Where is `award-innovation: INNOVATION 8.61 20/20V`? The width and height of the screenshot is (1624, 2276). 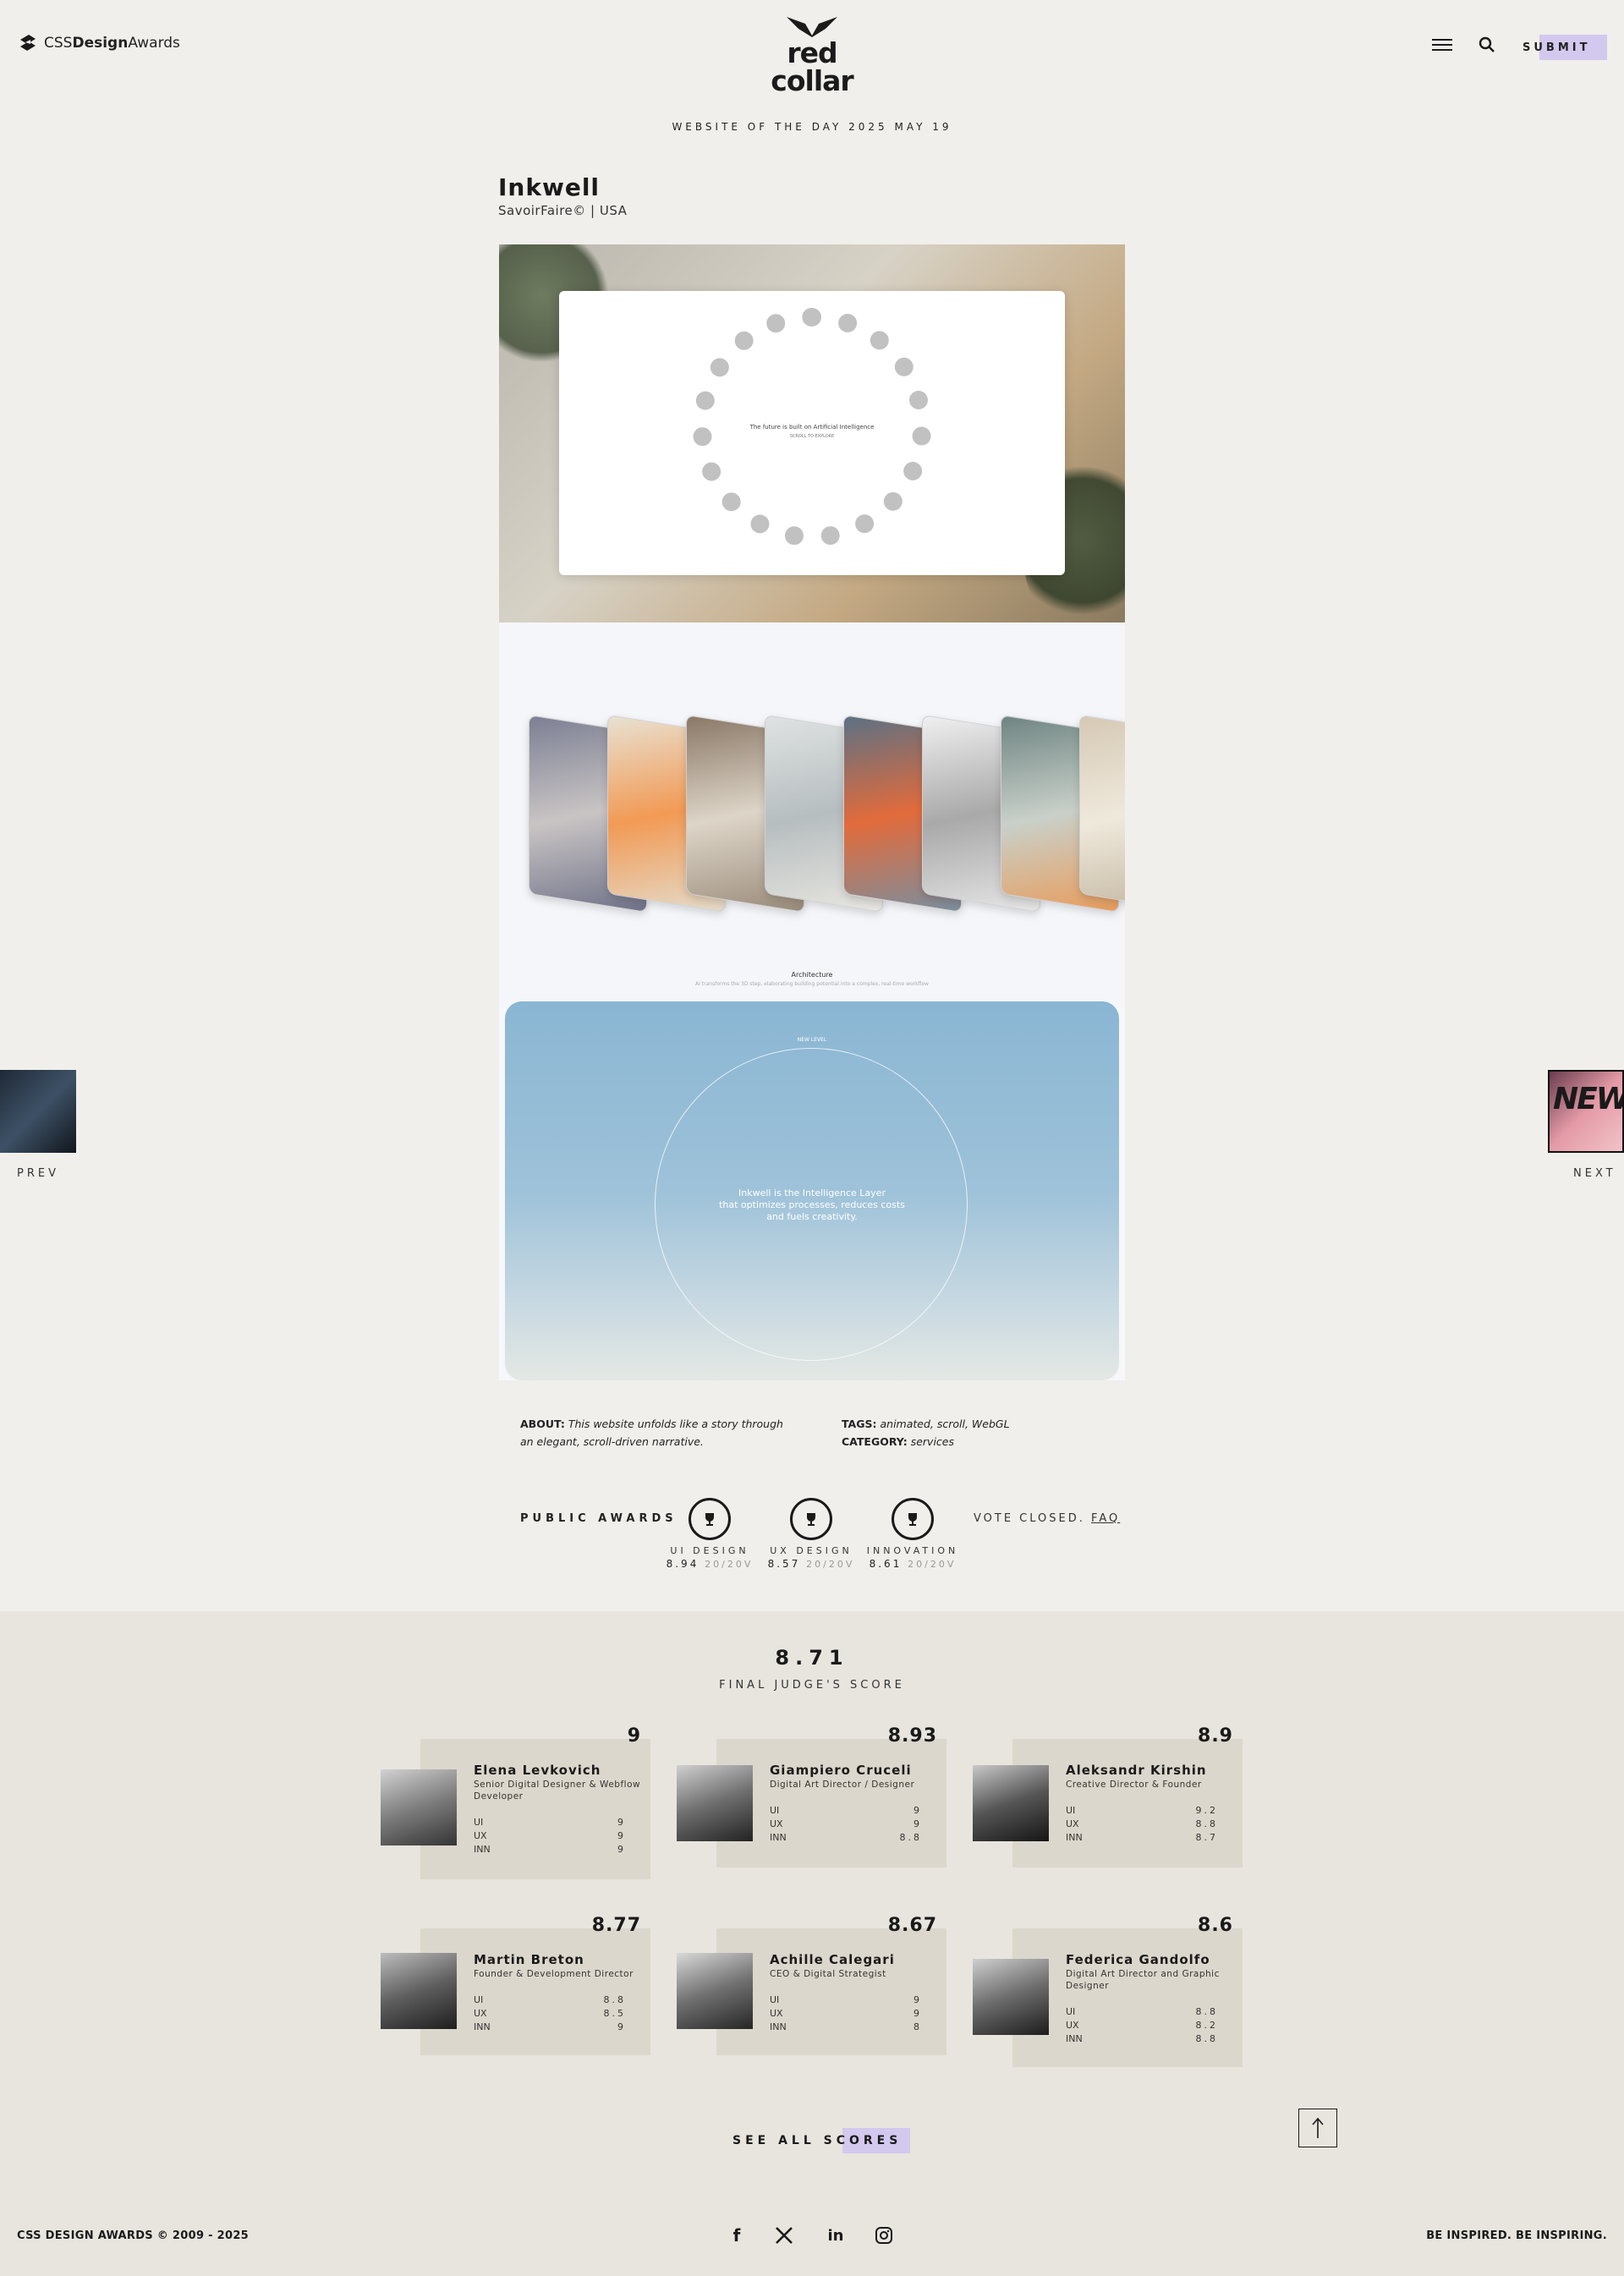
award-innovation: INNOVATION 8.61 20/20V is located at coordinates (913, 1534).